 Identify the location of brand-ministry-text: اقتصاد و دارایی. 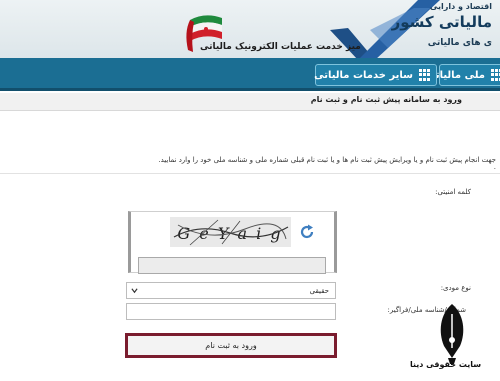
(460, 6).